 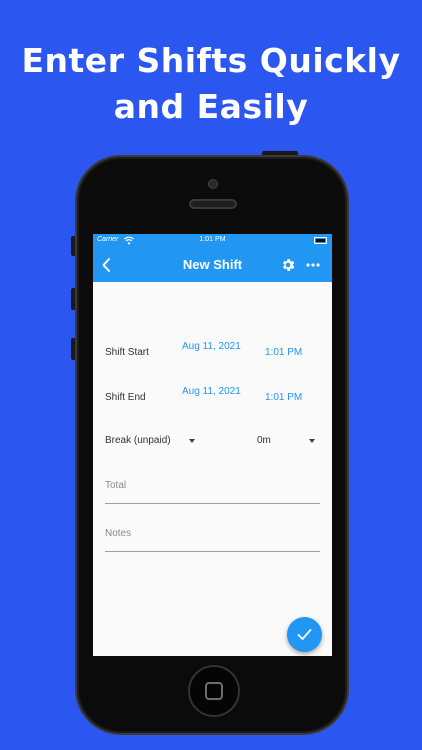 I want to click on notes-underline, so click(x=212, y=551).